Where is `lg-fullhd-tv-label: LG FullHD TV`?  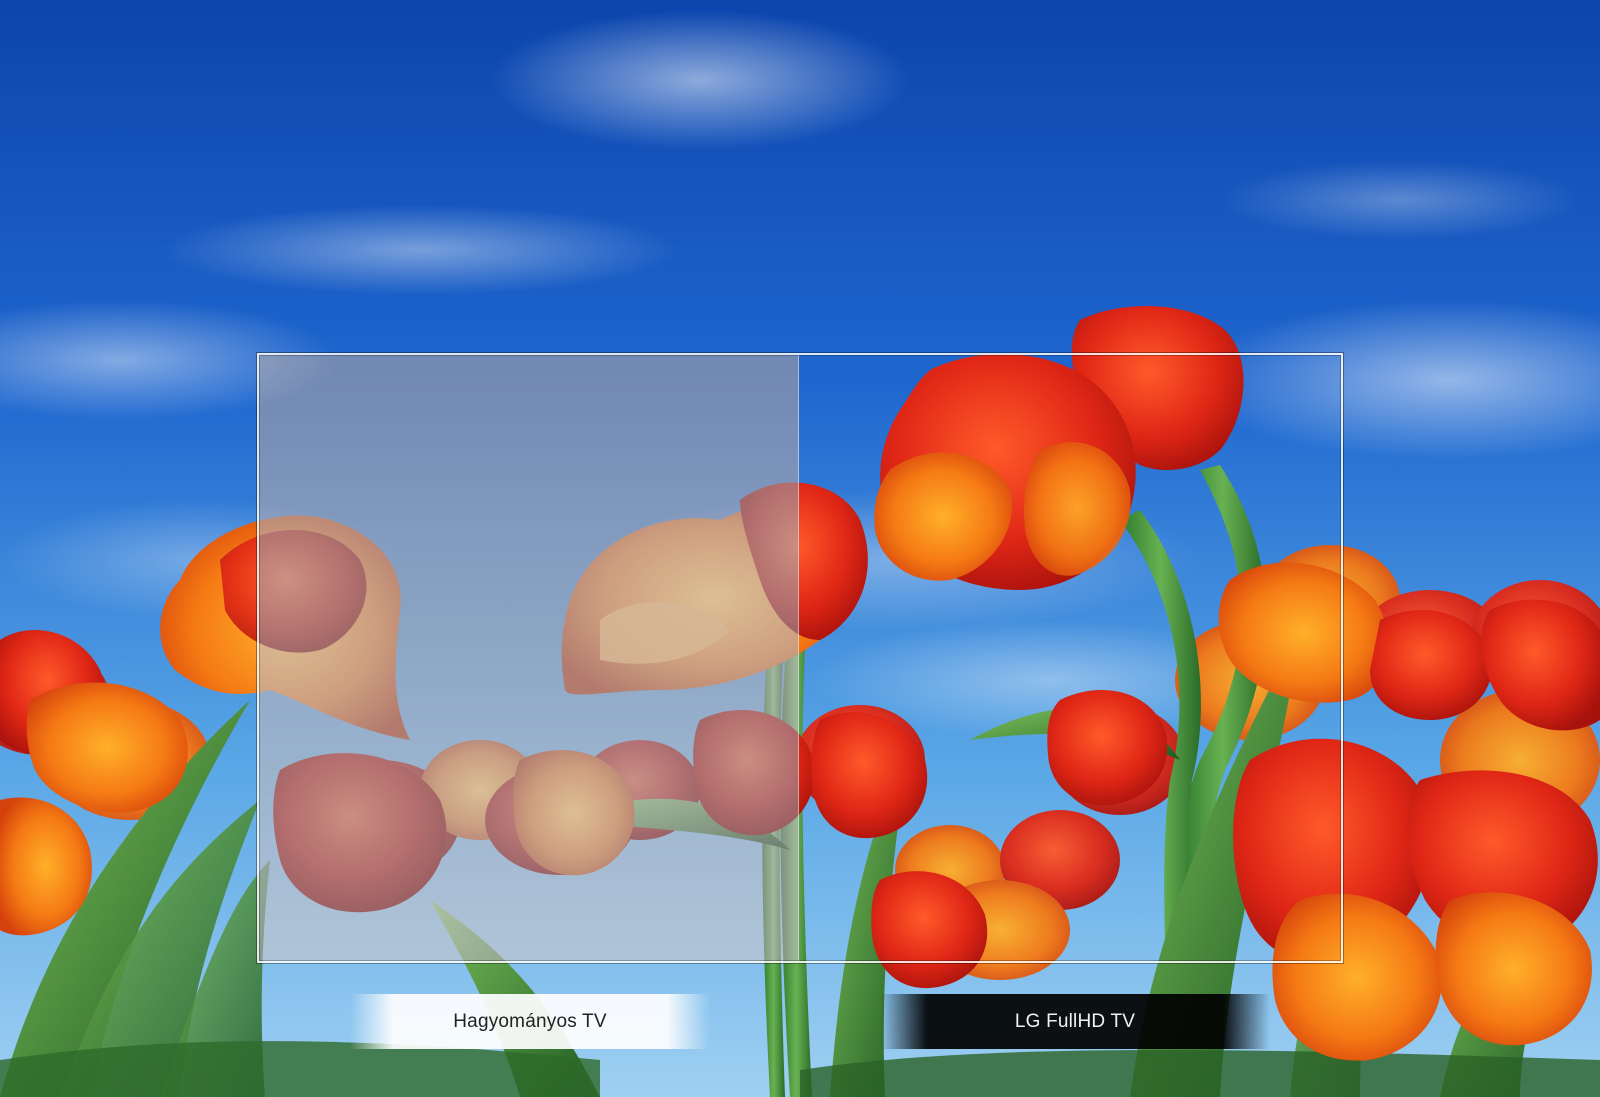 lg-fullhd-tv-label: LG FullHD TV is located at coordinates (1075, 1021).